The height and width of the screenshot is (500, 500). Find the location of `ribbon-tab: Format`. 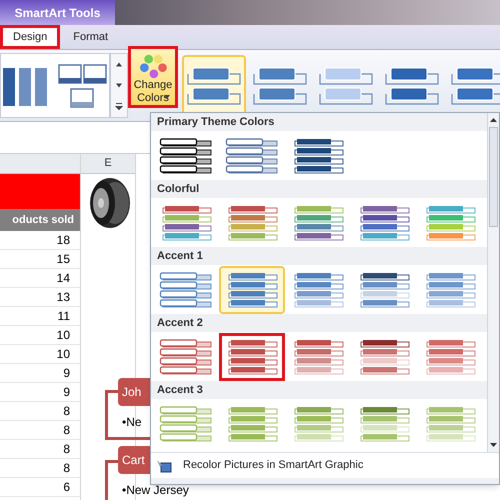

ribbon-tab: Format is located at coordinates (91, 37).